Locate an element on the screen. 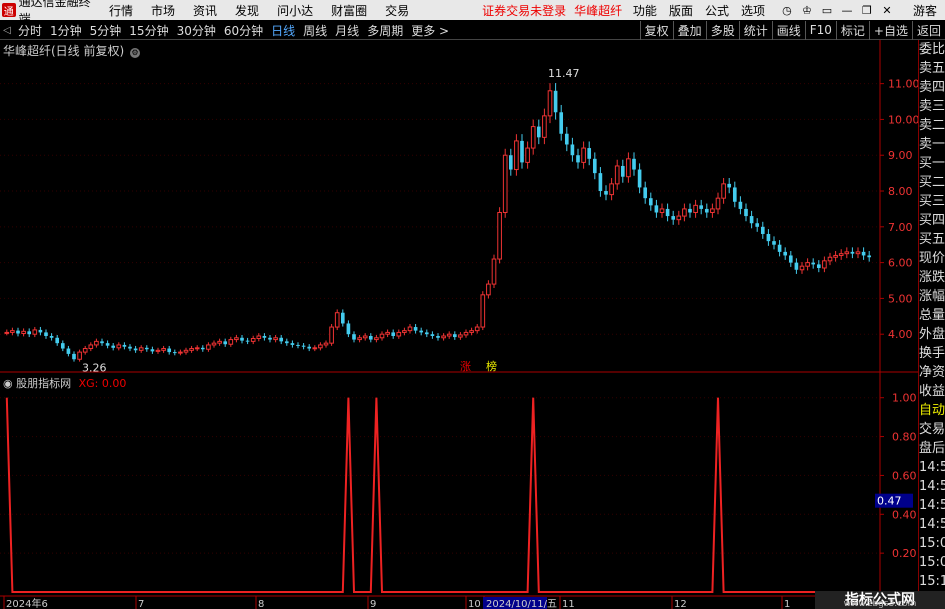  price-tick-label: 9.00 is located at coordinates (900, 155).